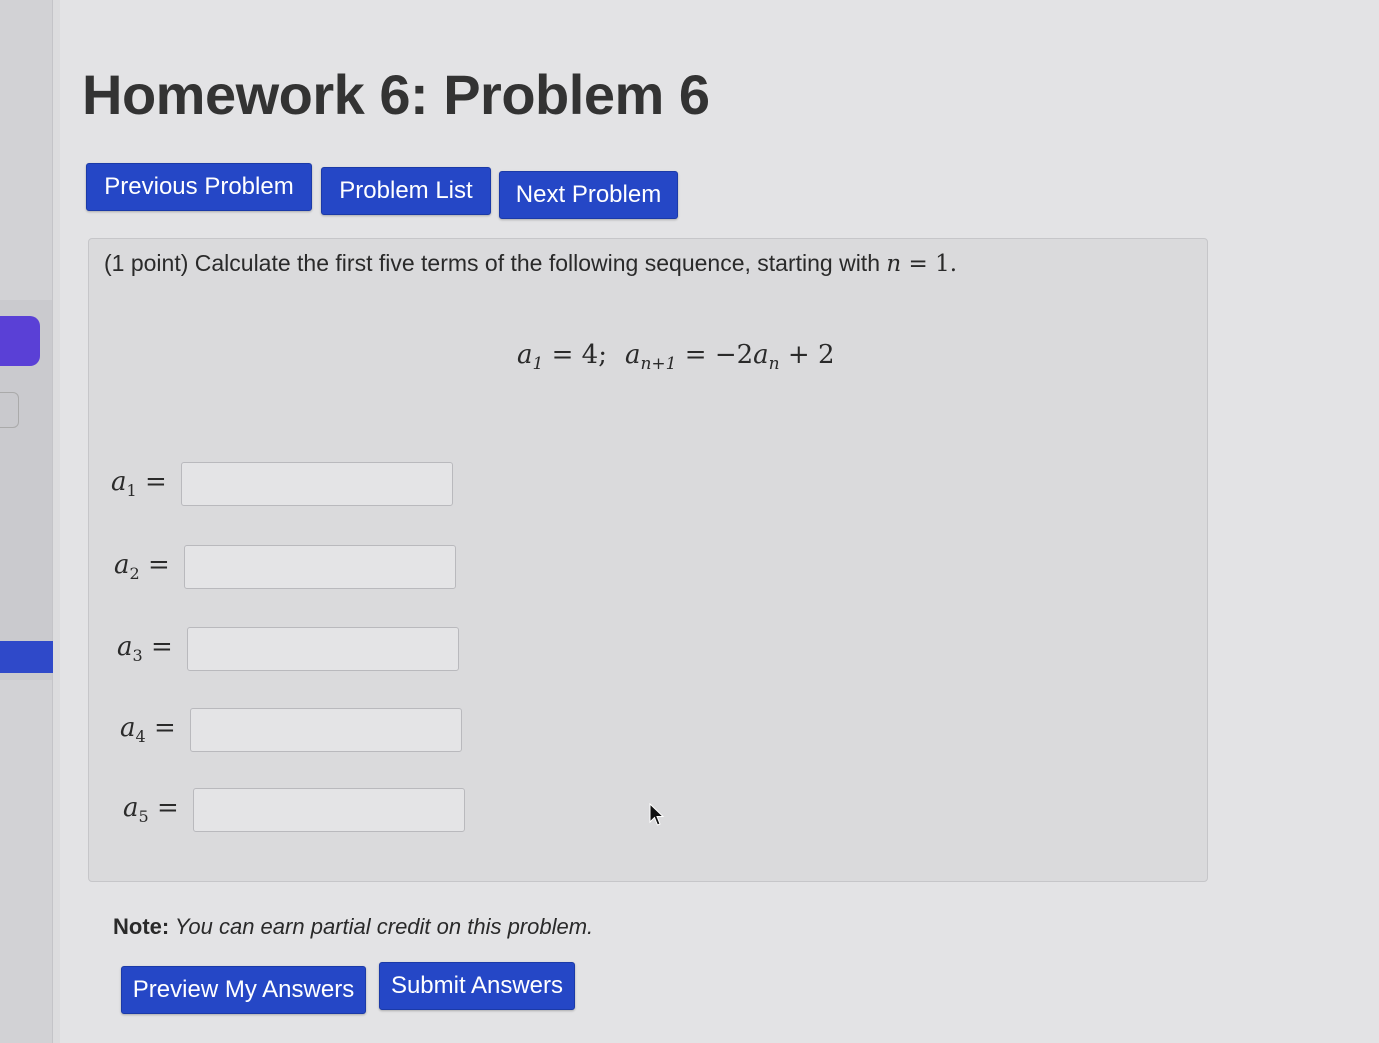 Image resolution: width=1379 pixels, height=1043 pixels. I want to click on recurrence-term-sub: n, so click(774, 364).